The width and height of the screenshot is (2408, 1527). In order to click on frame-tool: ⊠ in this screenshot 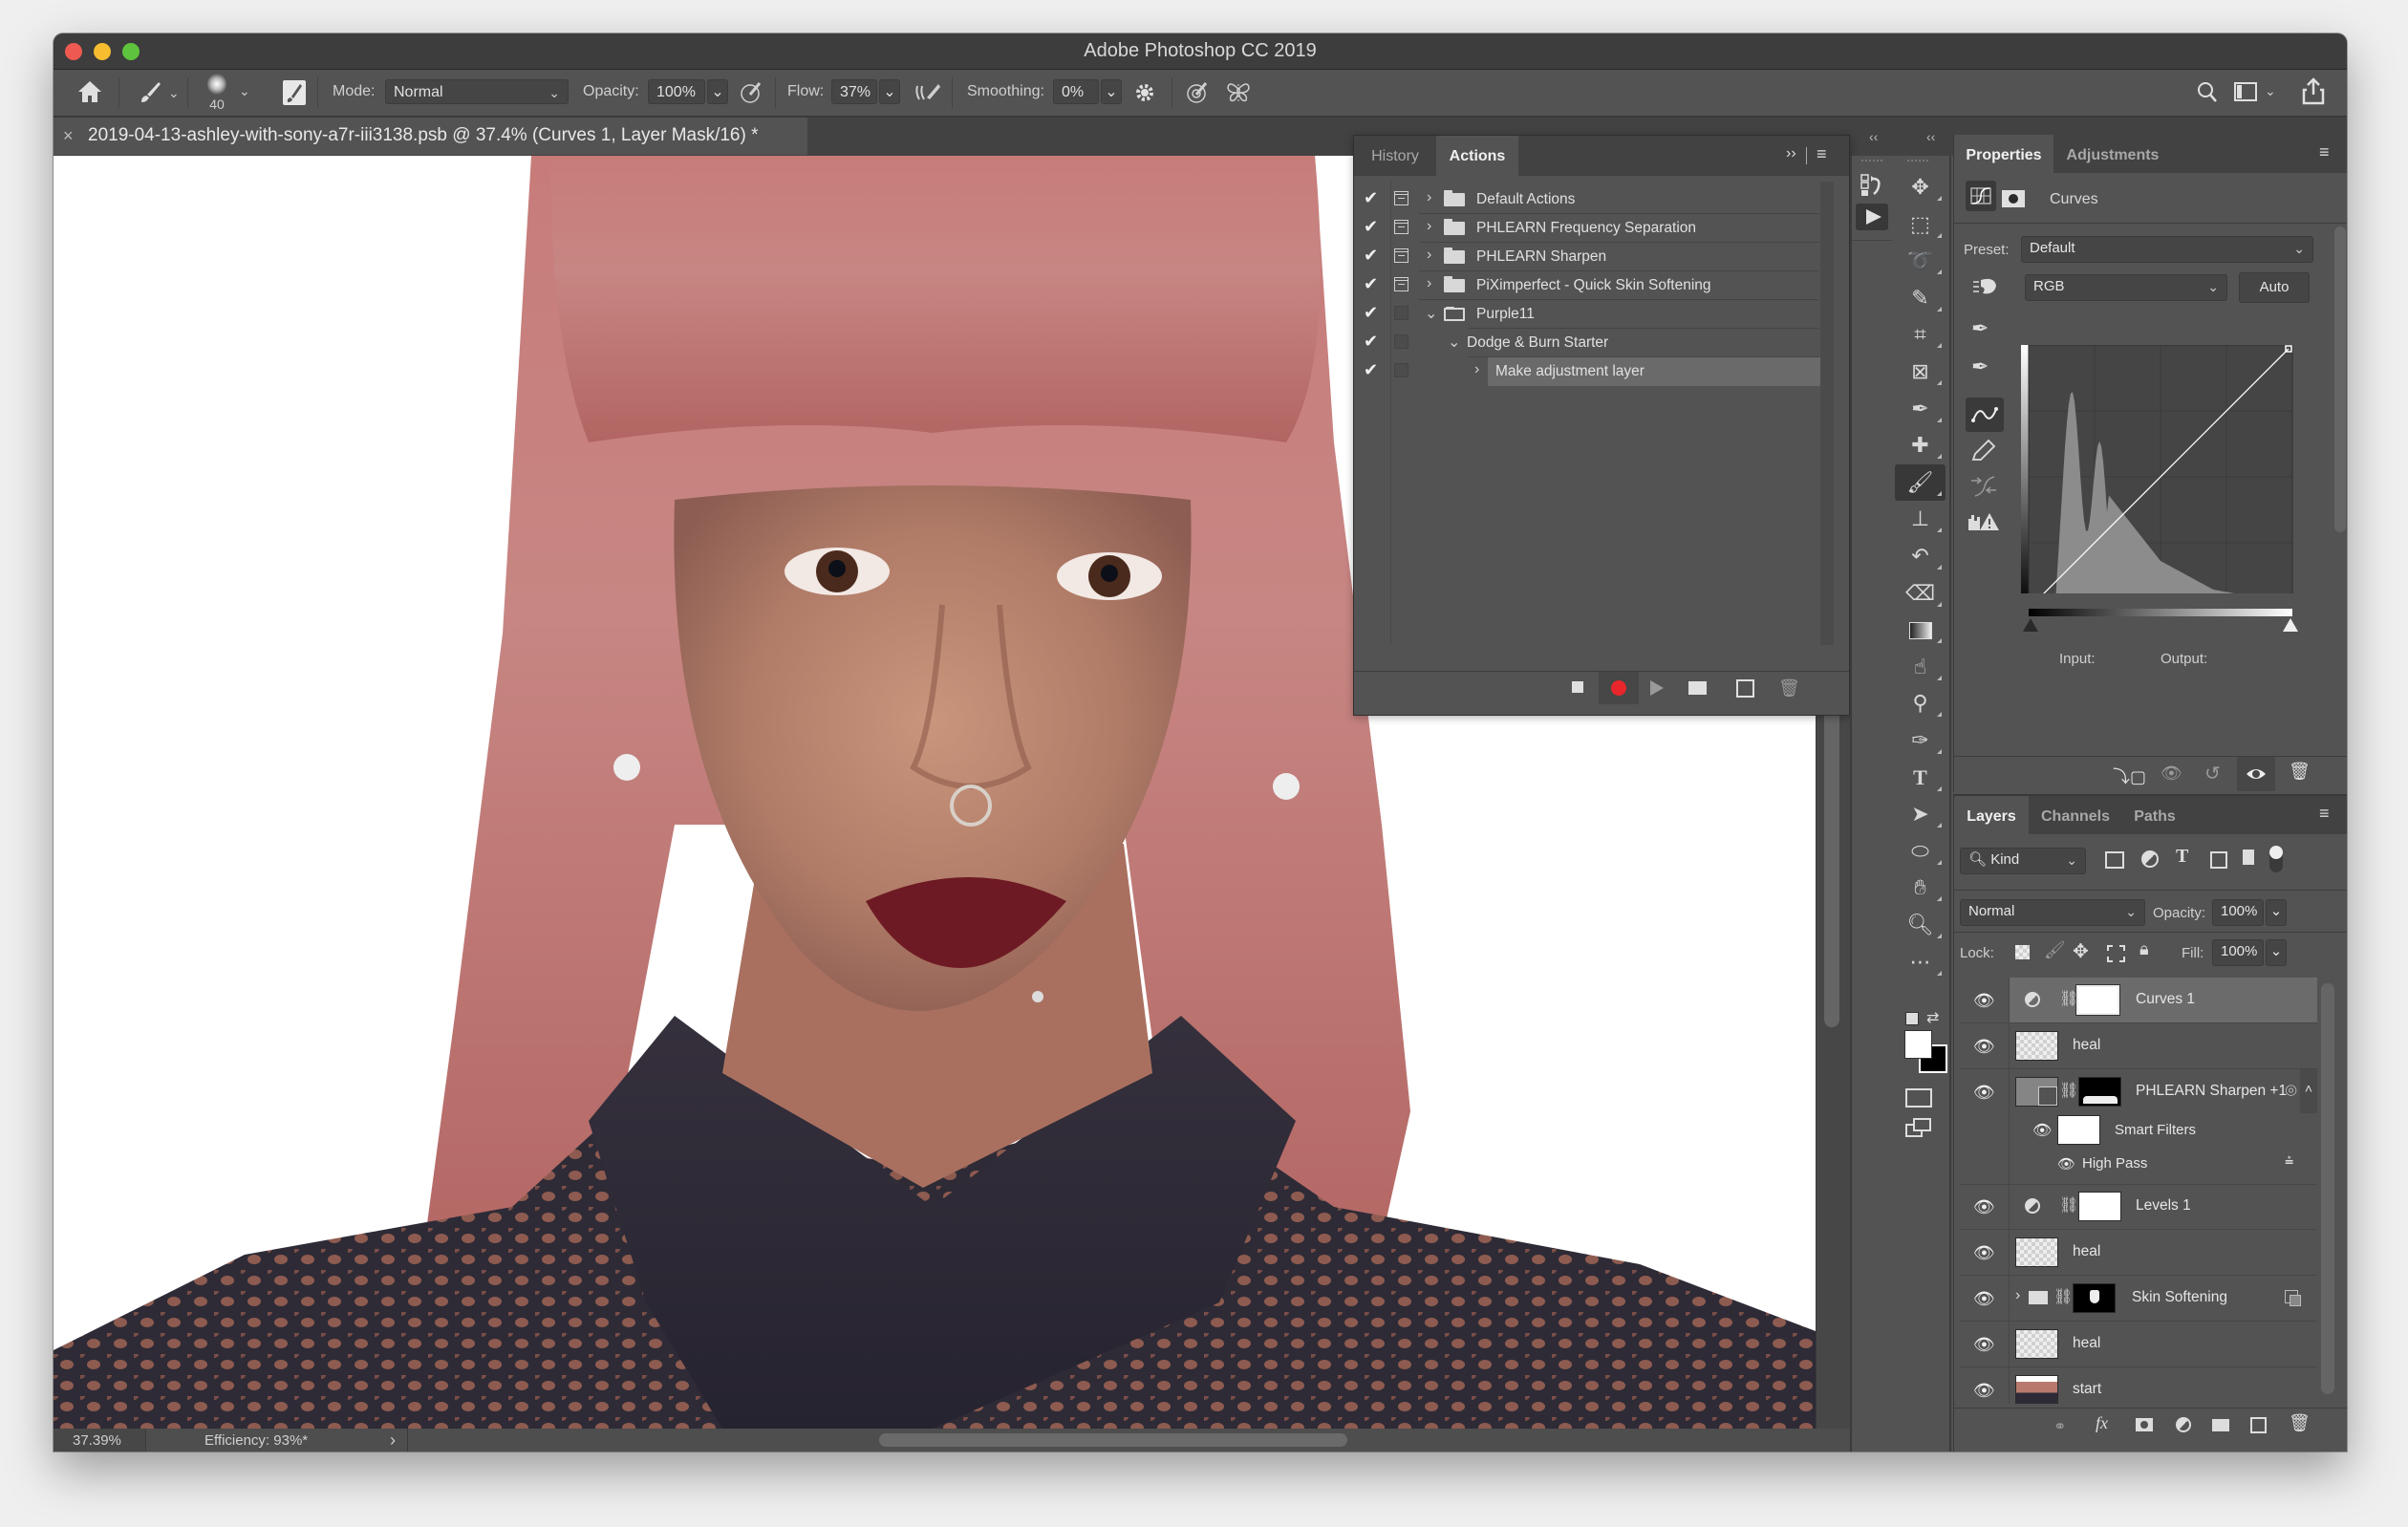, I will do `click(1921, 372)`.